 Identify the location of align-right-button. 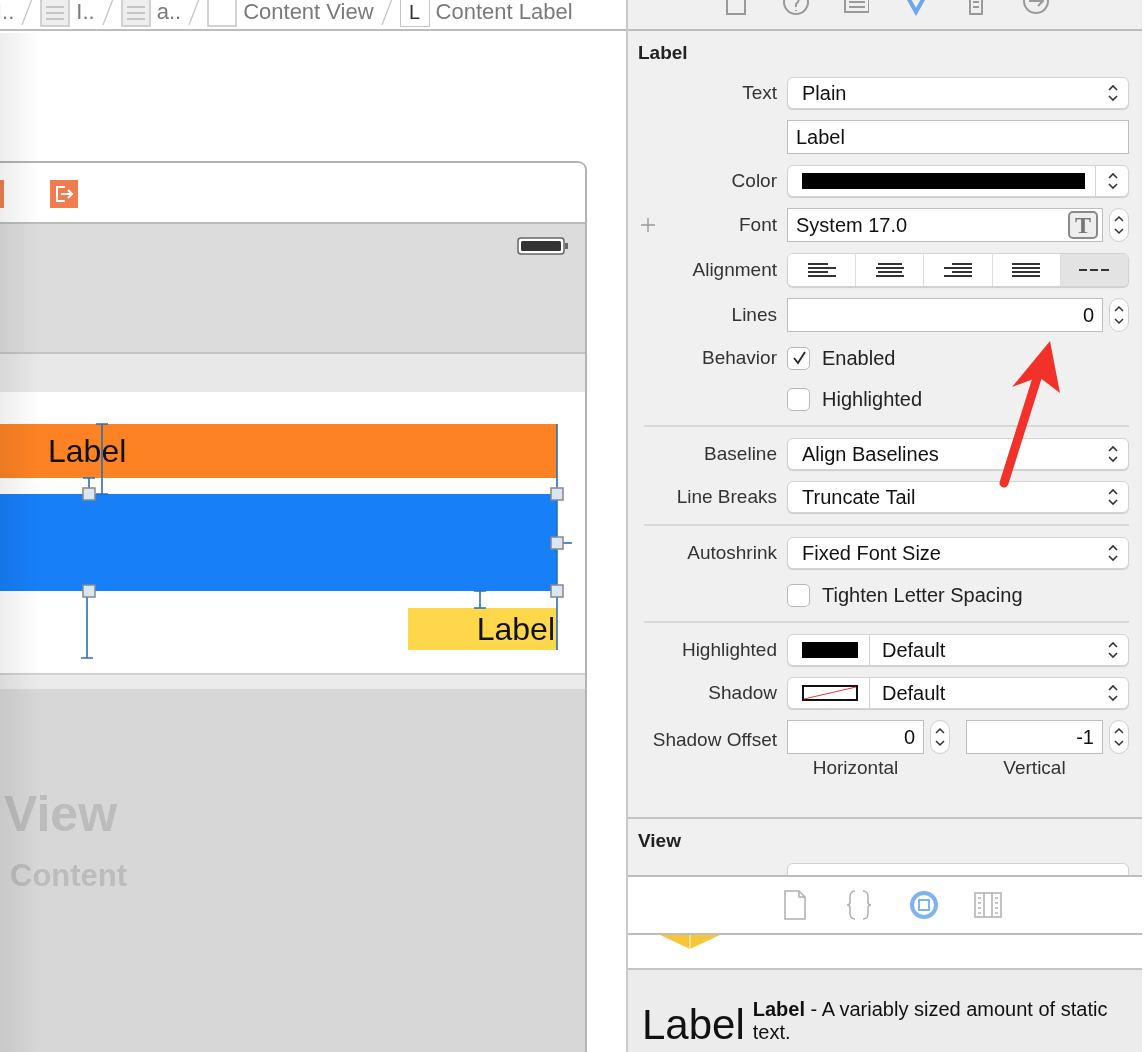
(958, 270).